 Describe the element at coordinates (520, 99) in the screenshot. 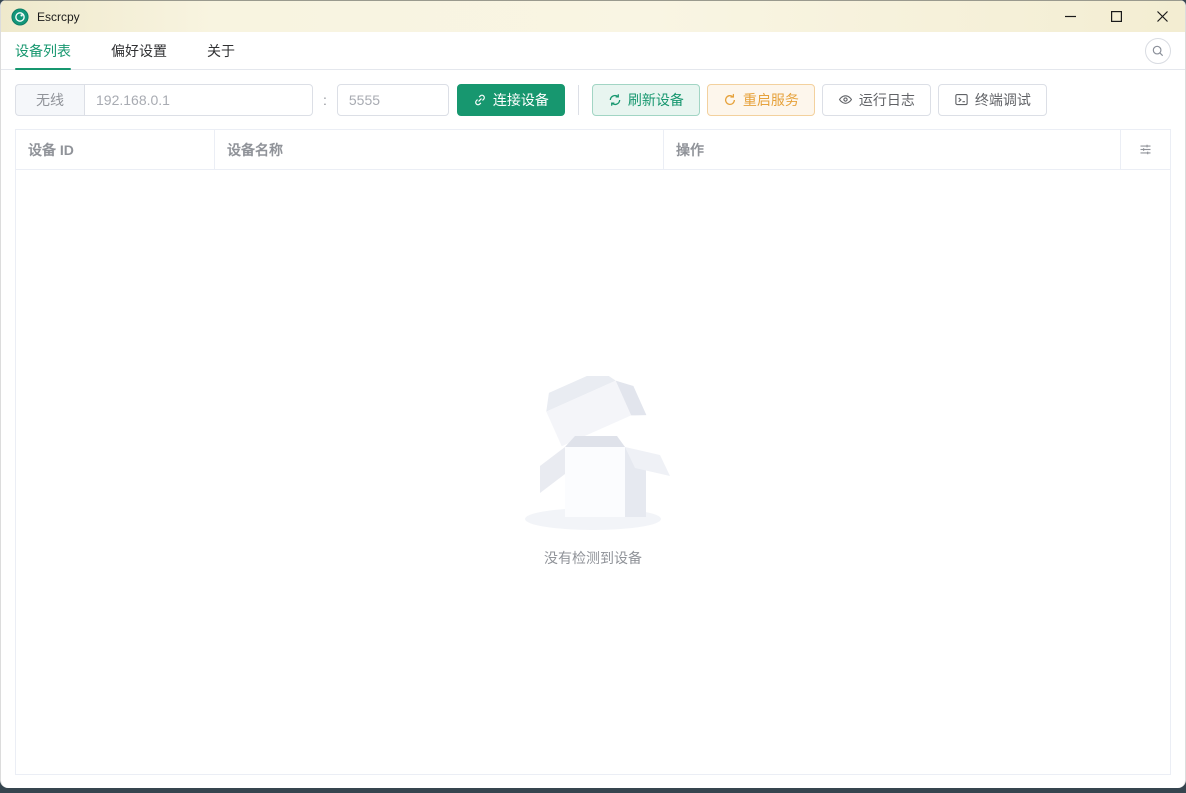

I see `connect-device-label: 连接设备` at that location.